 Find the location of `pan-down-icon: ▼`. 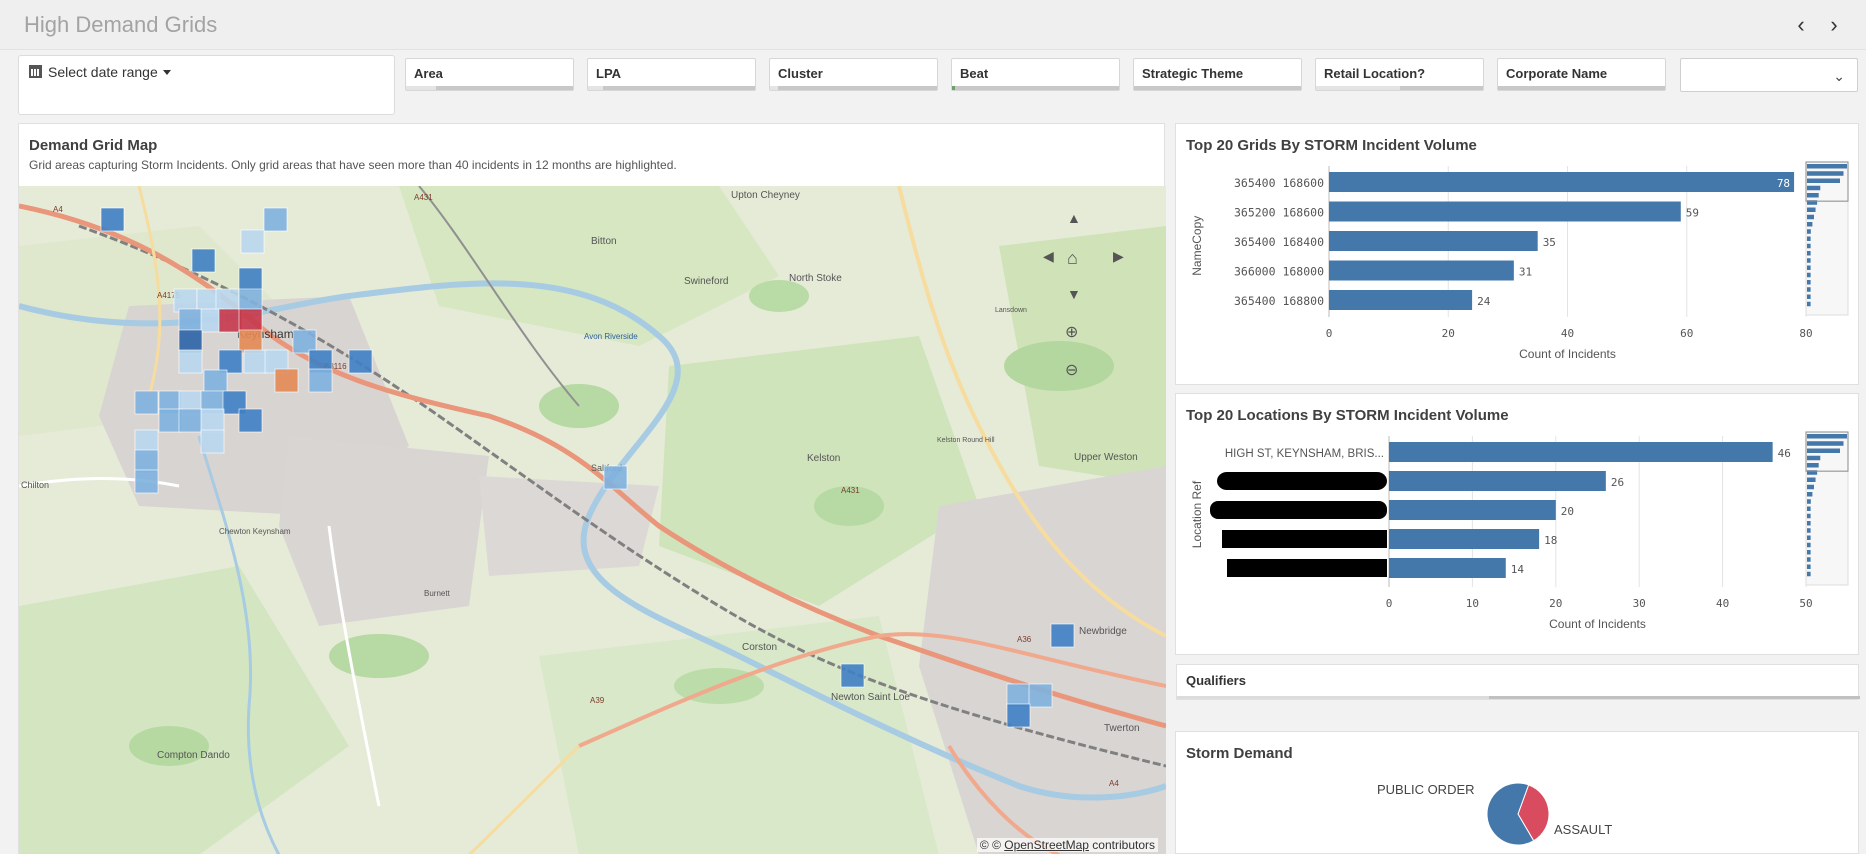

pan-down-icon: ▼ is located at coordinates (1074, 294).